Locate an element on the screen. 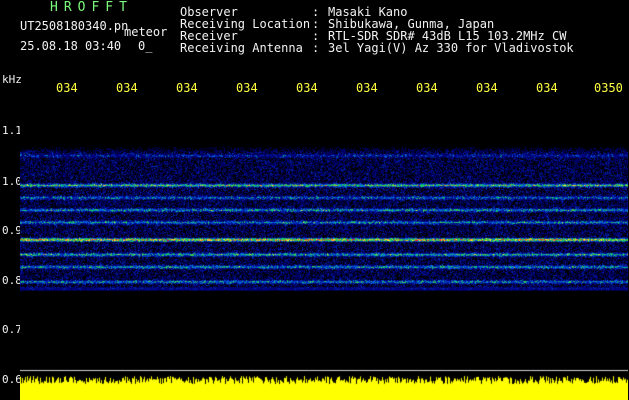  mode-label: meteor is located at coordinates (146, 32).